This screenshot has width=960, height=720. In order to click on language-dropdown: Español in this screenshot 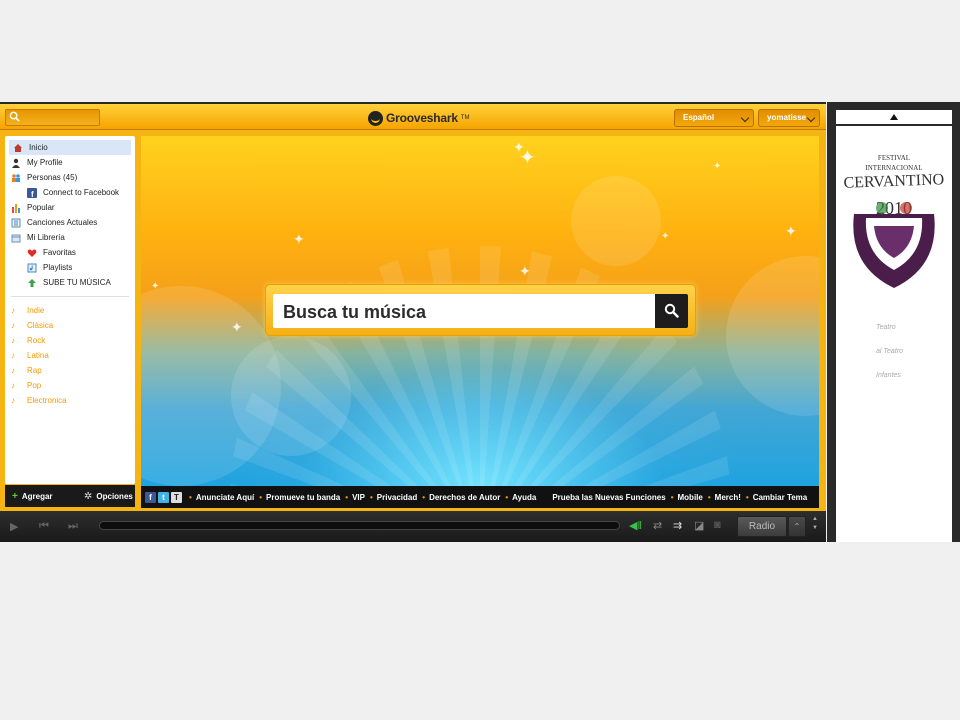, I will do `click(714, 118)`.